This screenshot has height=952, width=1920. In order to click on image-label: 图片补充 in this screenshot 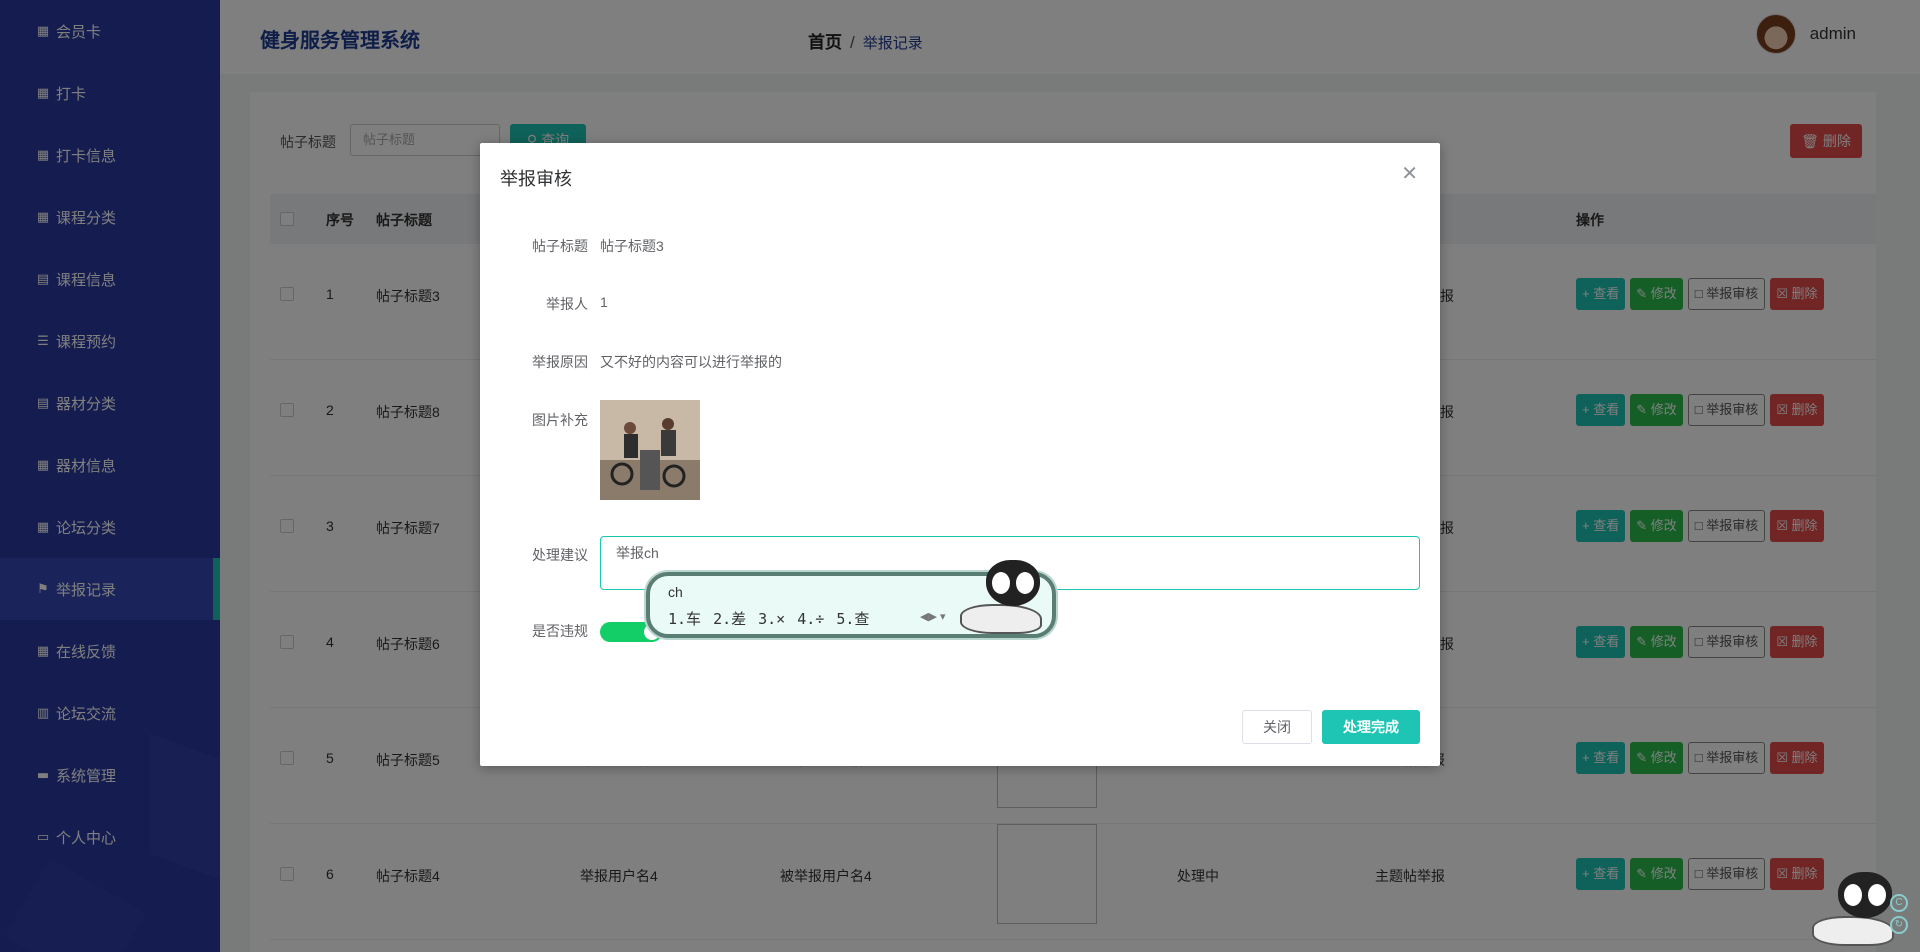, I will do `click(560, 420)`.